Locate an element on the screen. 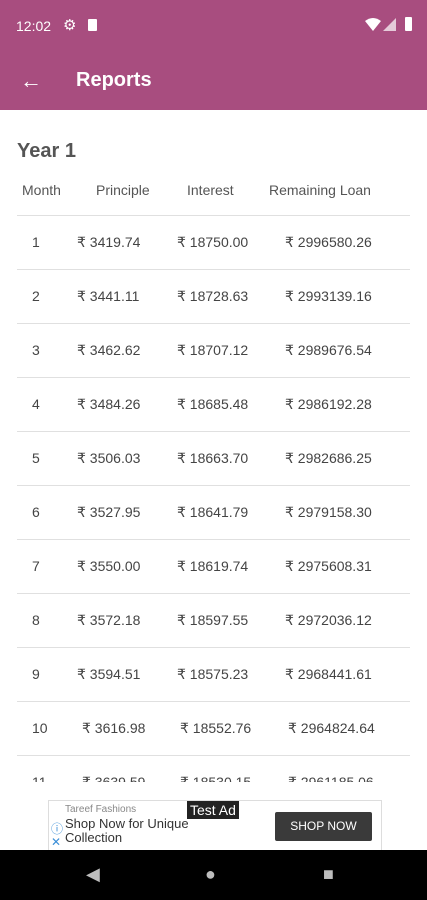 The height and width of the screenshot is (900, 427). table-row: 10 ₹ 3616.98 ₹ 18552.76 ₹ 2964824.64 is located at coordinates (213, 730).